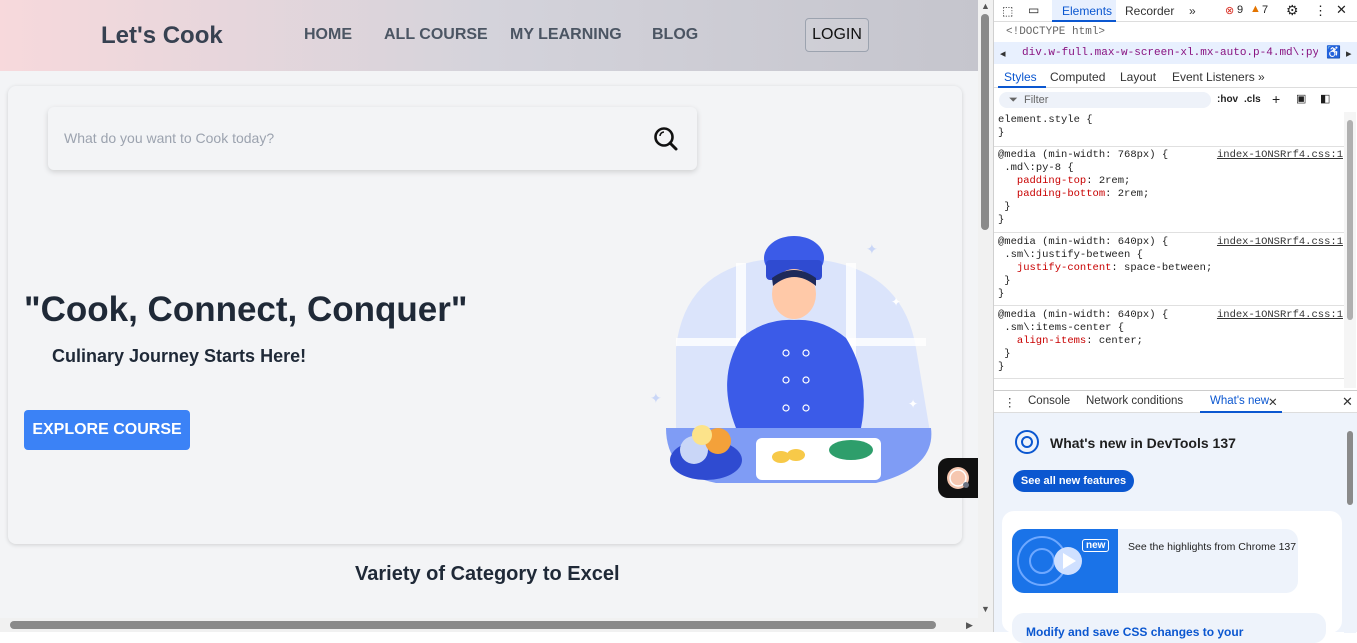 This screenshot has width=1357, height=643. What do you see at coordinates (162, 36) in the screenshot?
I see `site-logo: Let's Cook` at bounding box center [162, 36].